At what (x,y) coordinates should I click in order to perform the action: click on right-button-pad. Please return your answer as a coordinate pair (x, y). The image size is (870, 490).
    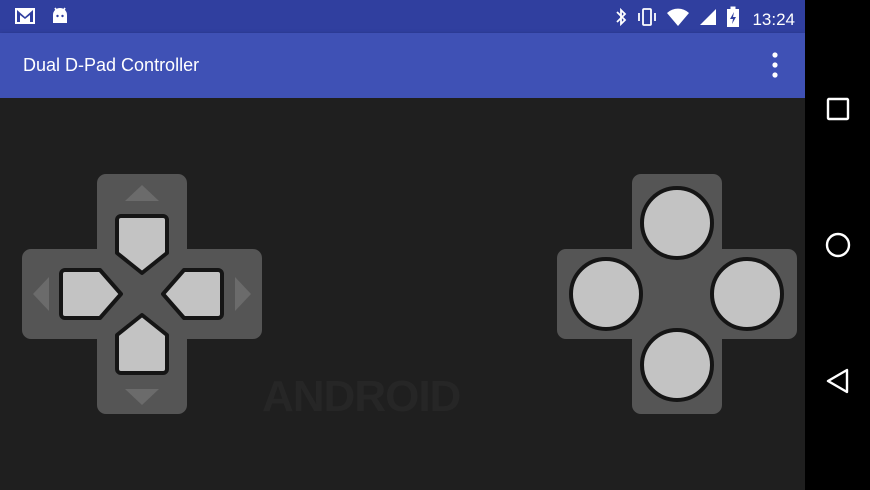
    Looking at the image, I should click on (677, 294).